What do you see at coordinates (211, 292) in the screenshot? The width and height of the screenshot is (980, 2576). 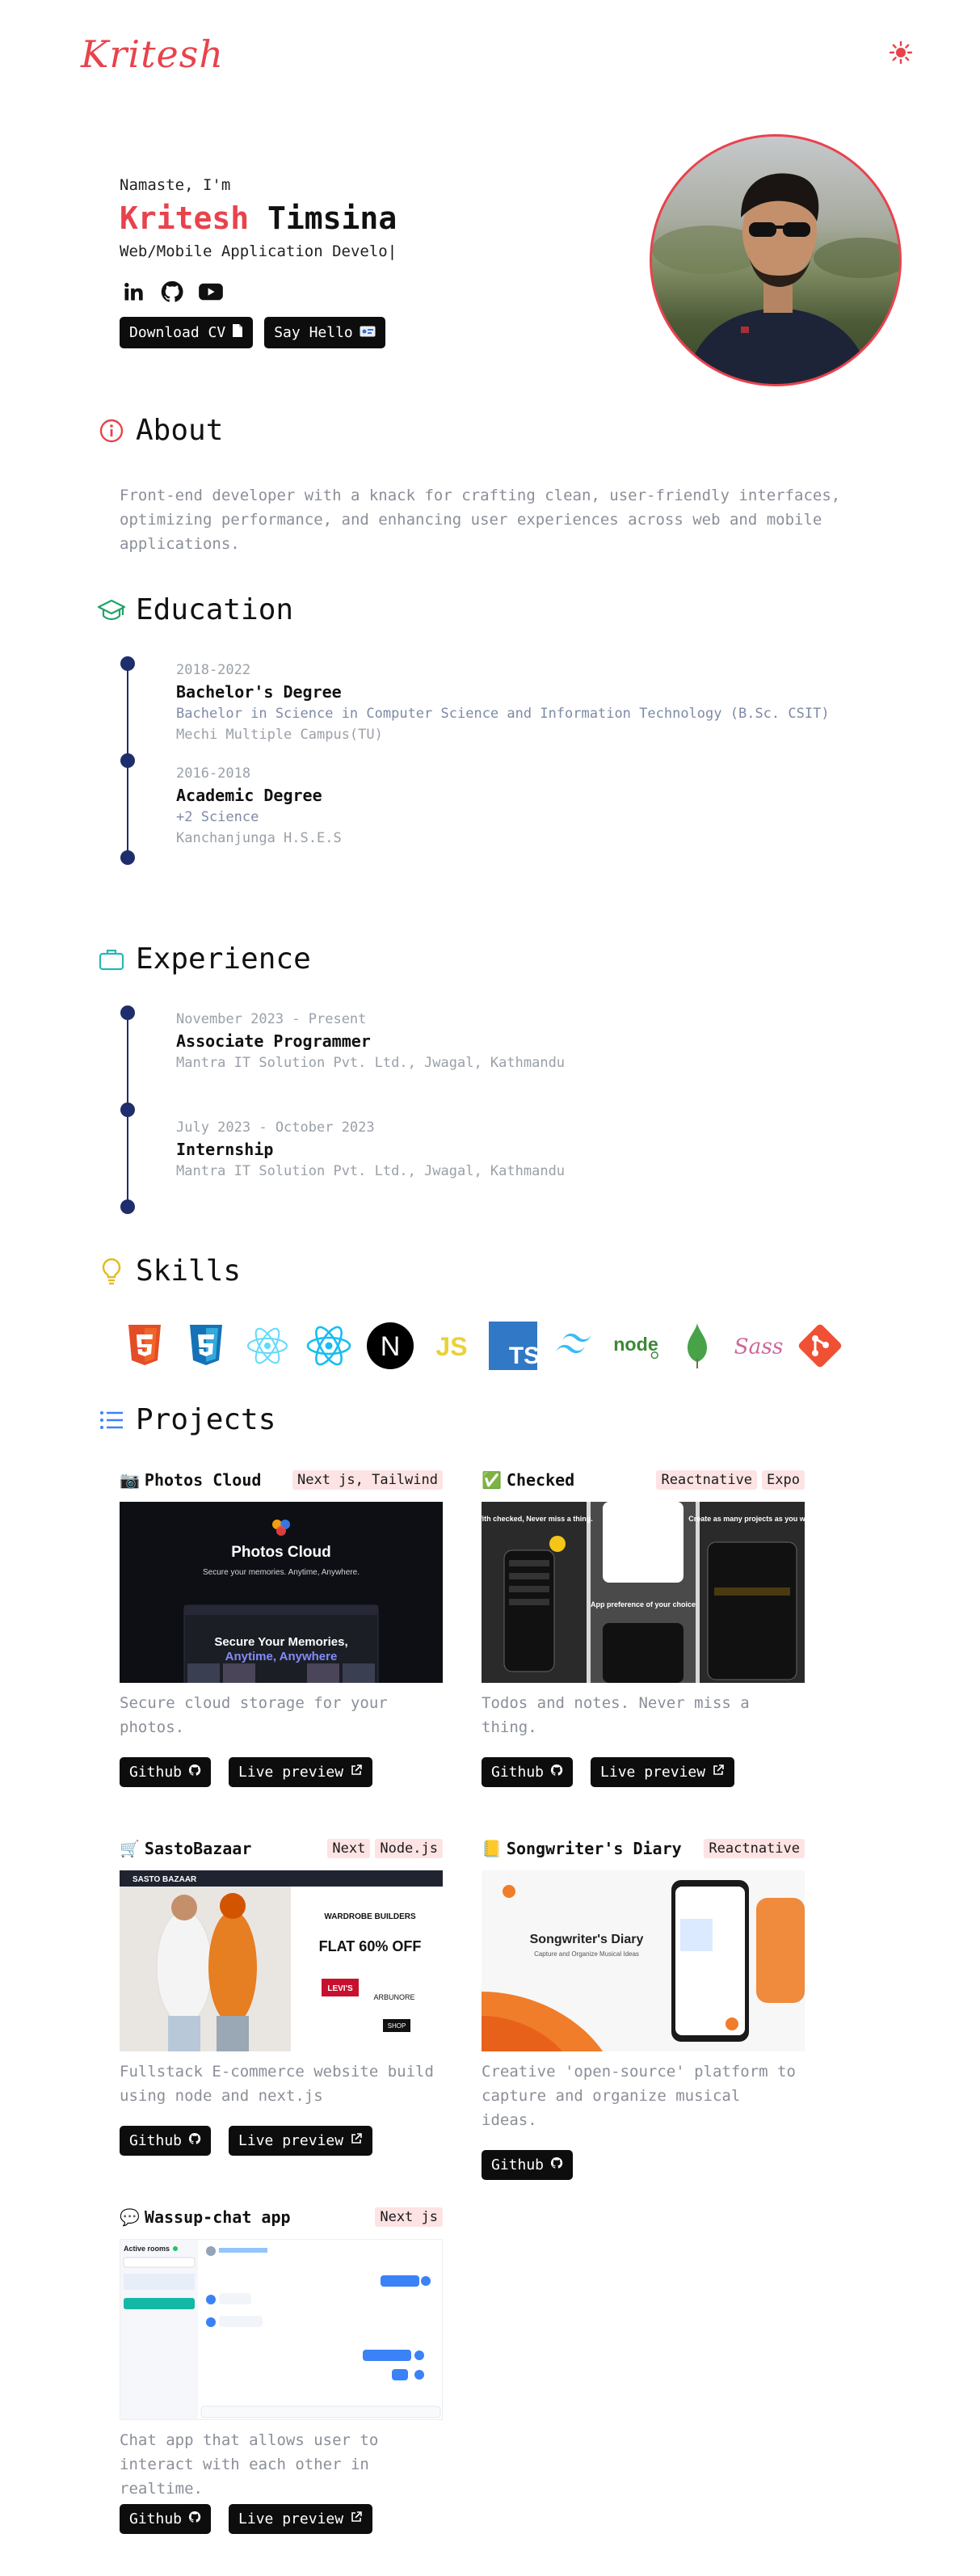 I see `youtube-icon` at bounding box center [211, 292].